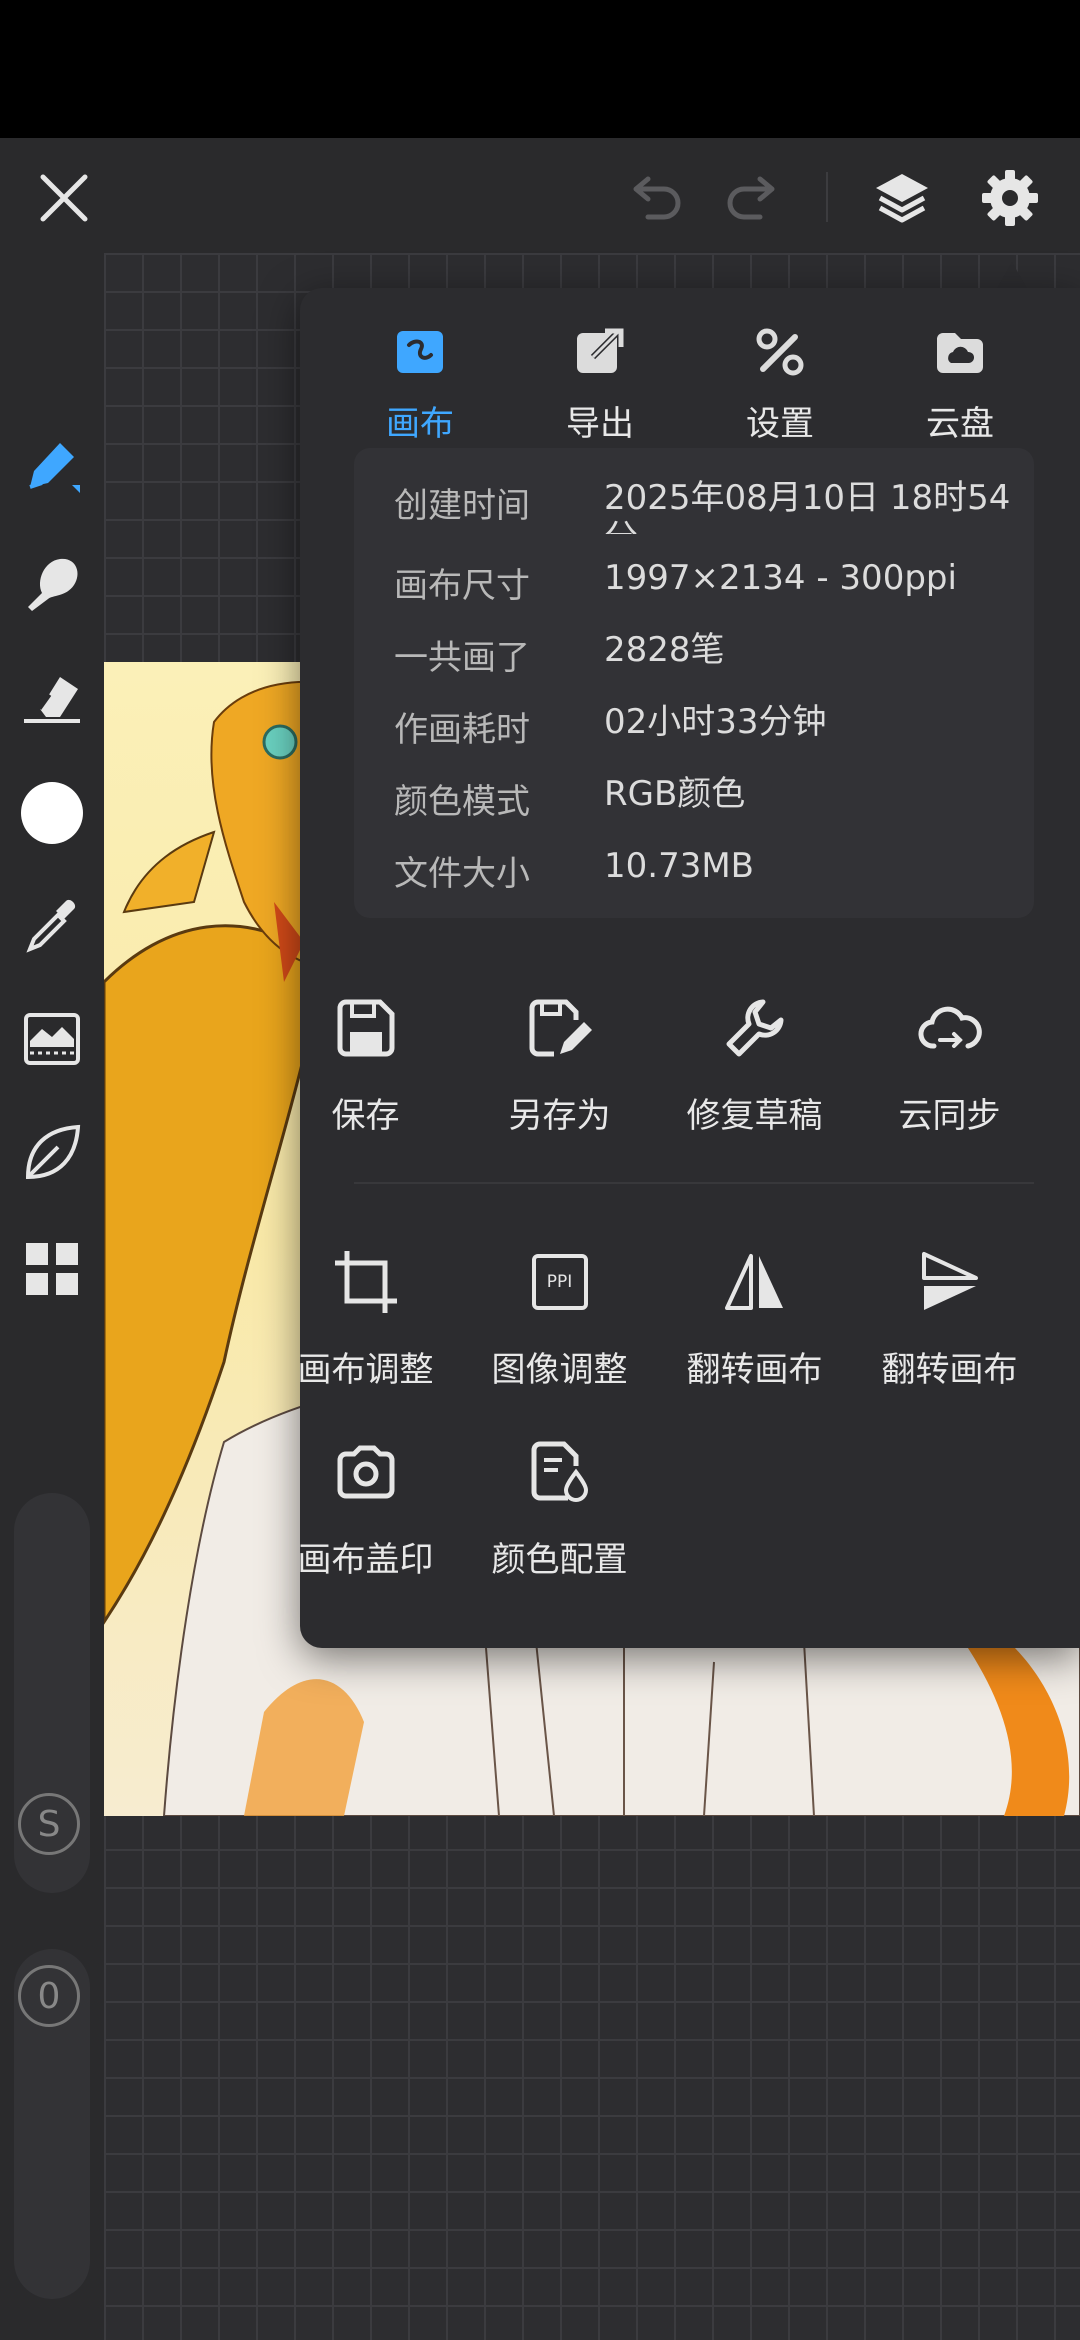 Image resolution: width=1080 pixels, height=2340 pixels. I want to click on image-adjust-button: PPI 图像调整, so click(559, 1322).